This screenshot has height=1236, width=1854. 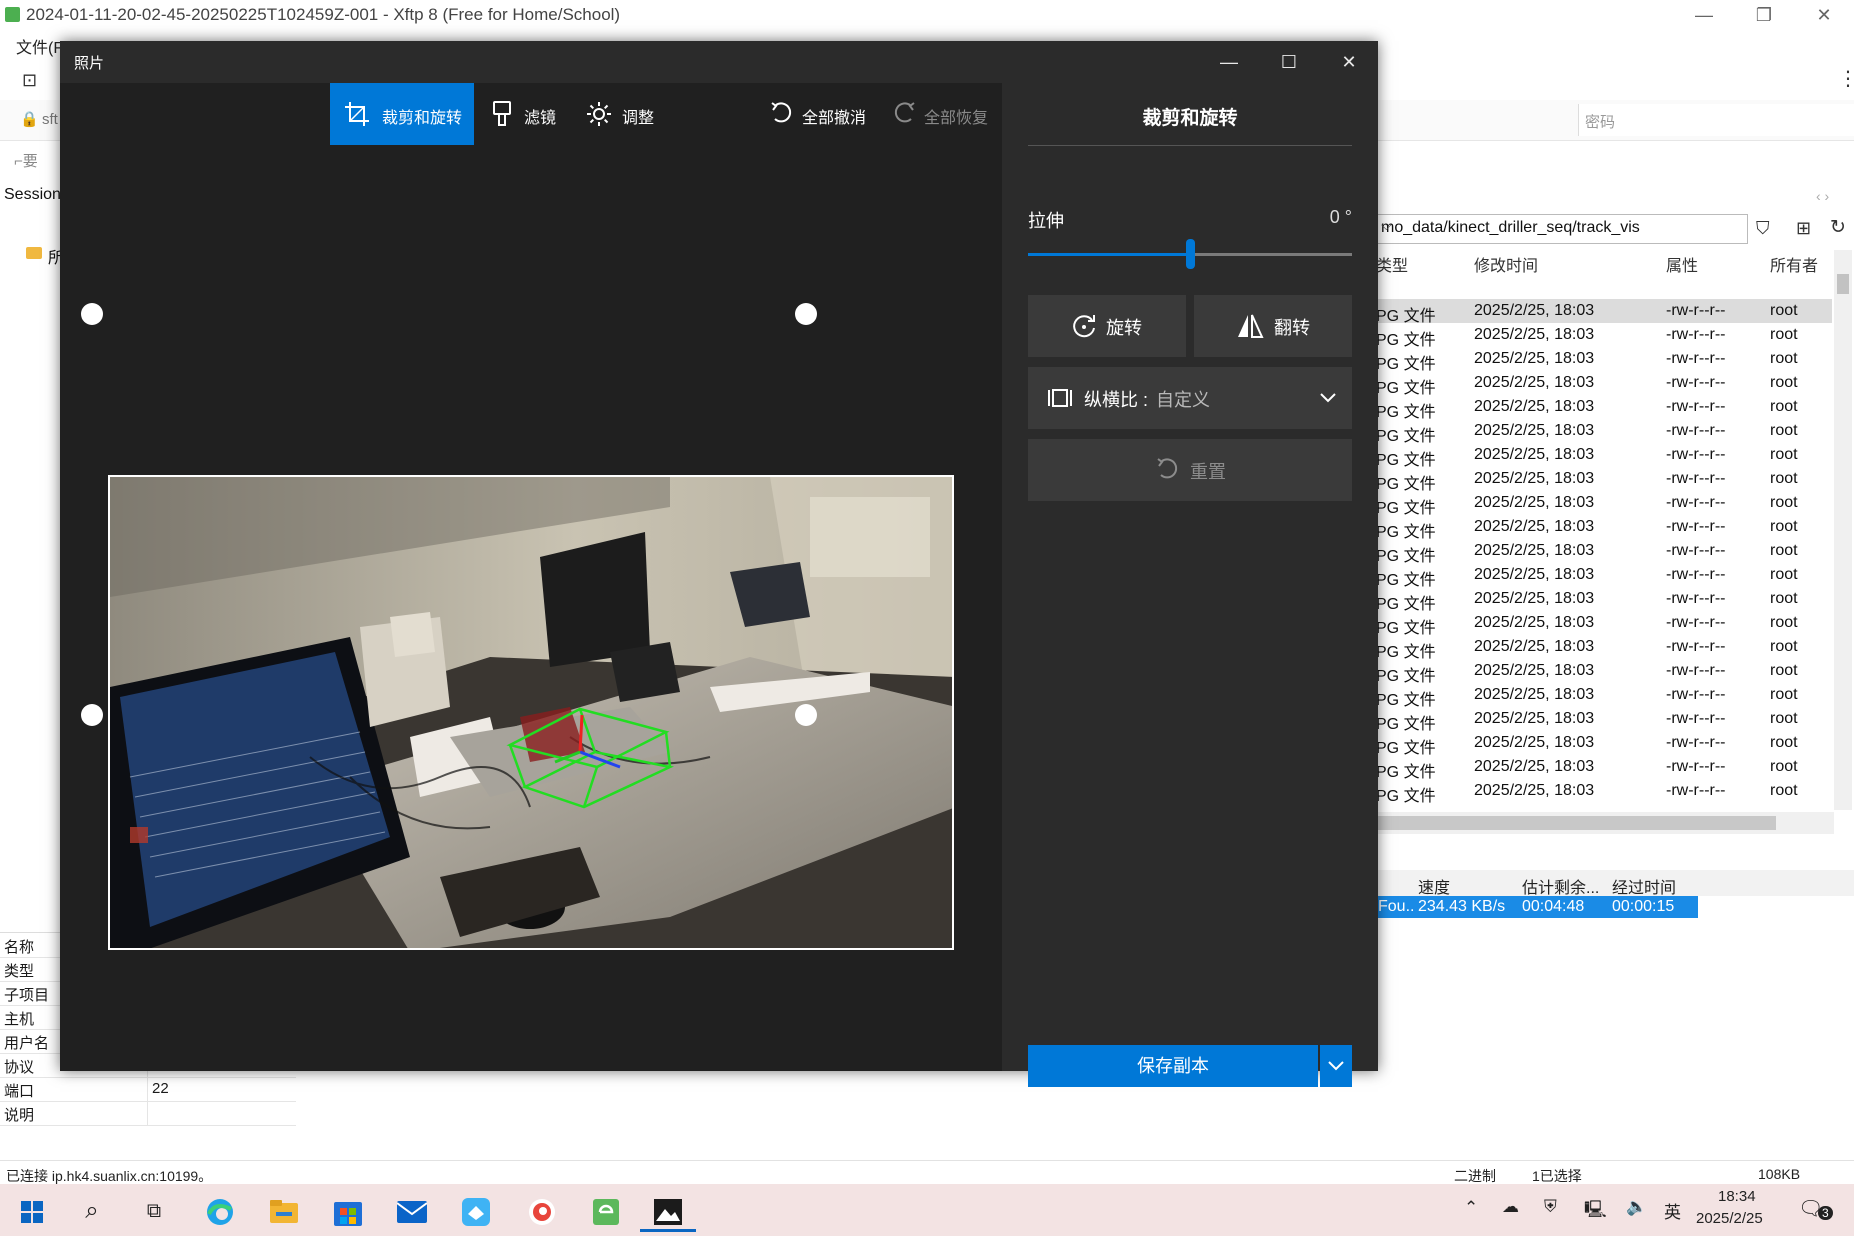 What do you see at coordinates (1682, 264) in the screenshot?
I see `col-attr: 属性` at bounding box center [1682, 264].